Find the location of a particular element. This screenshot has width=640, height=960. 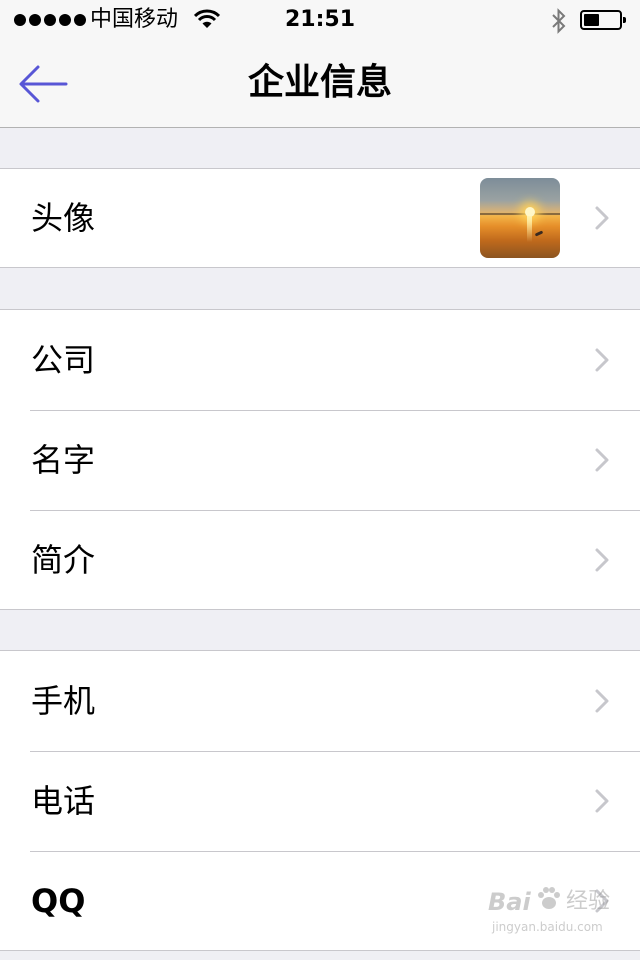

paw-icon is located at coordinates (549, 898).